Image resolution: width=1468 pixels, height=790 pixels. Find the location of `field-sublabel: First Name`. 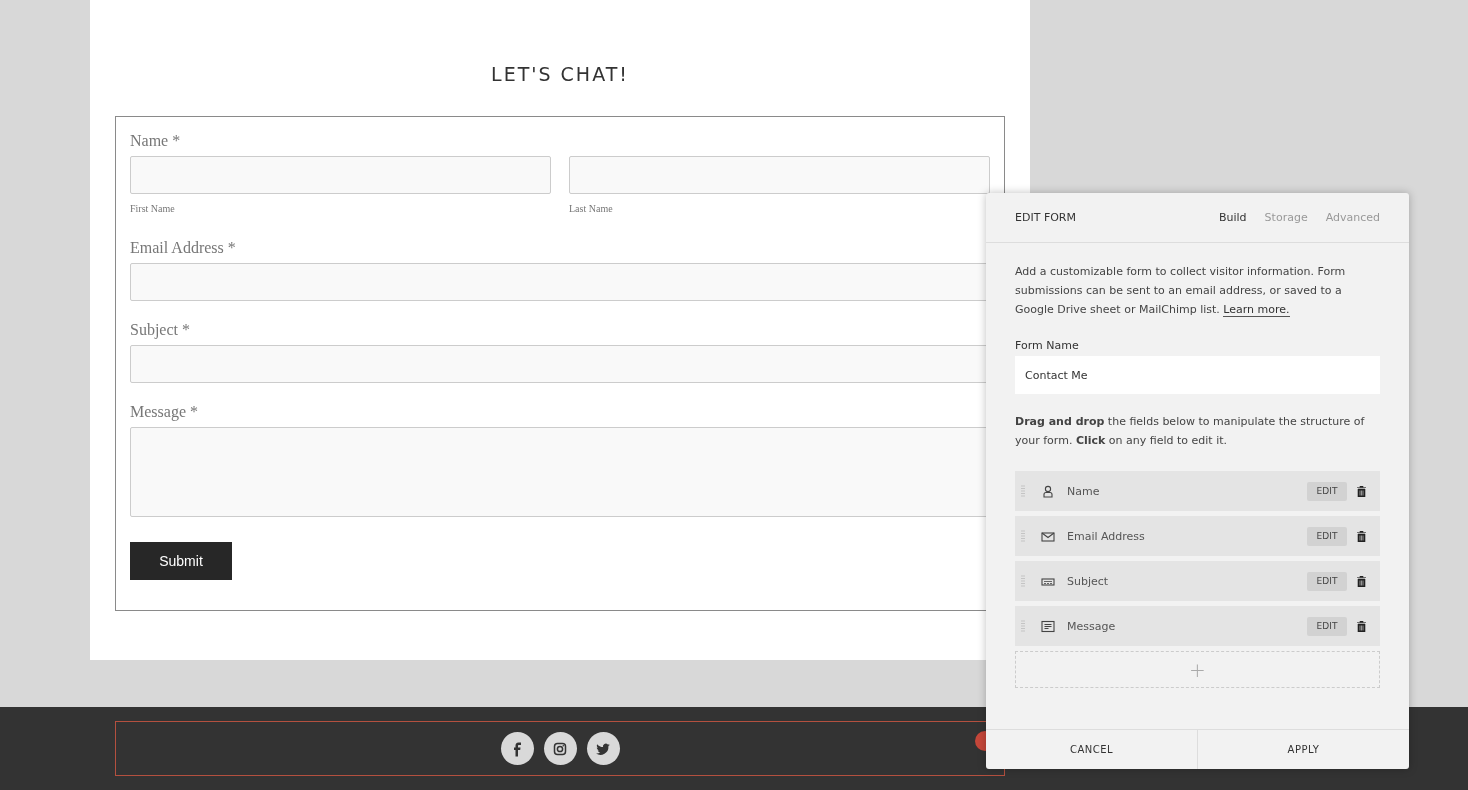

field-sublabel: First Name is located at coordinates (152, 208).